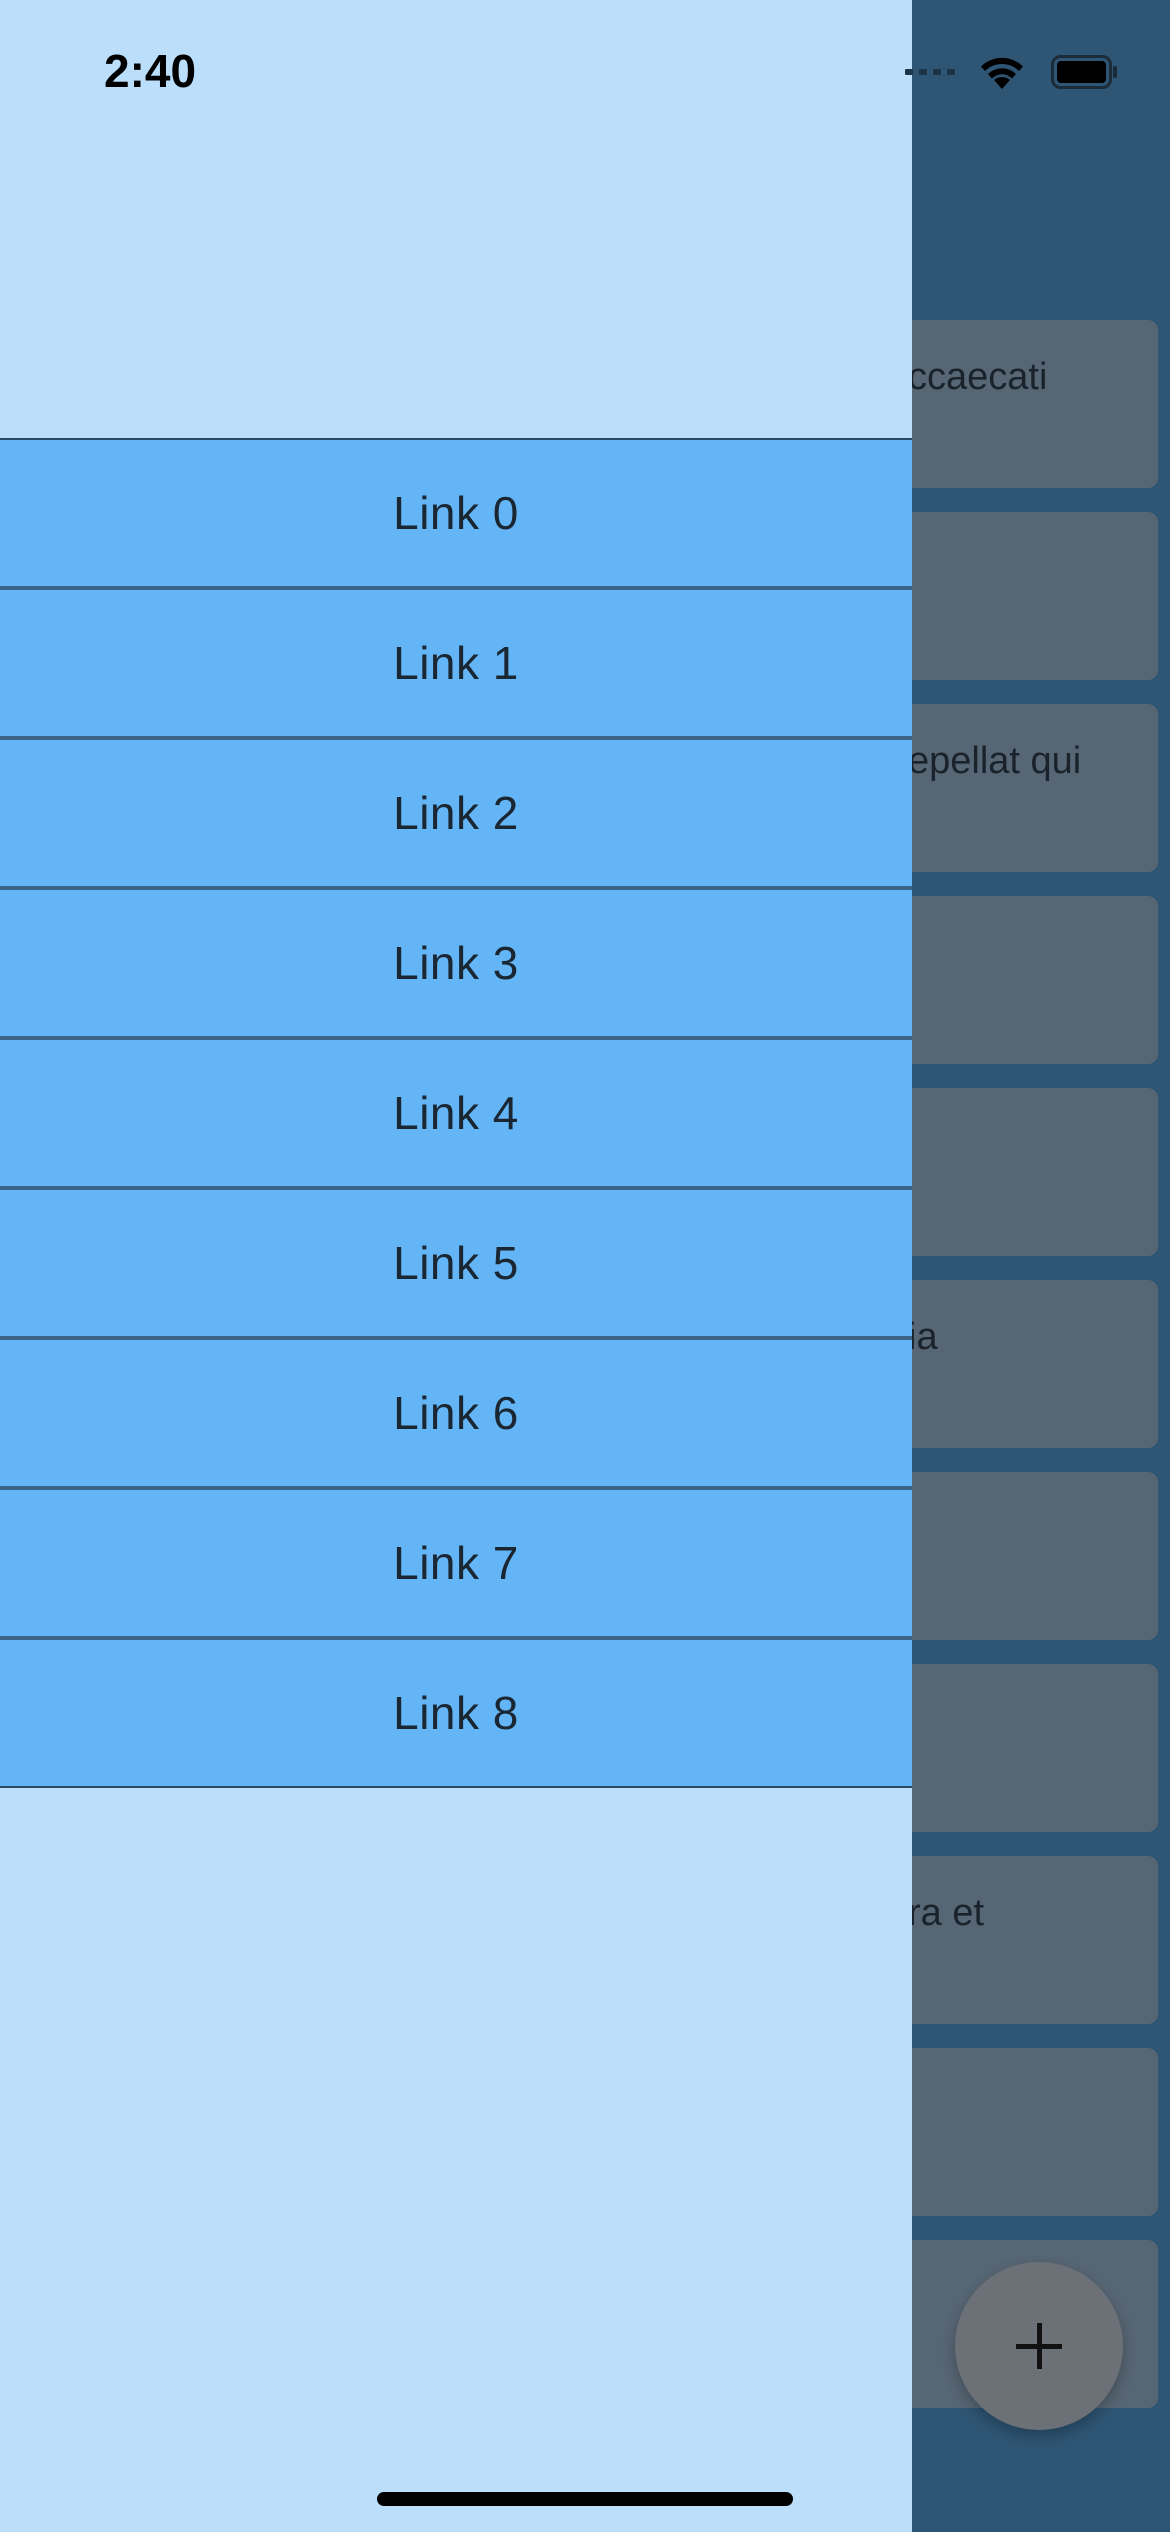 The image size is (1170, 2532). I want to click on home-indicator, so click(585, 2499).